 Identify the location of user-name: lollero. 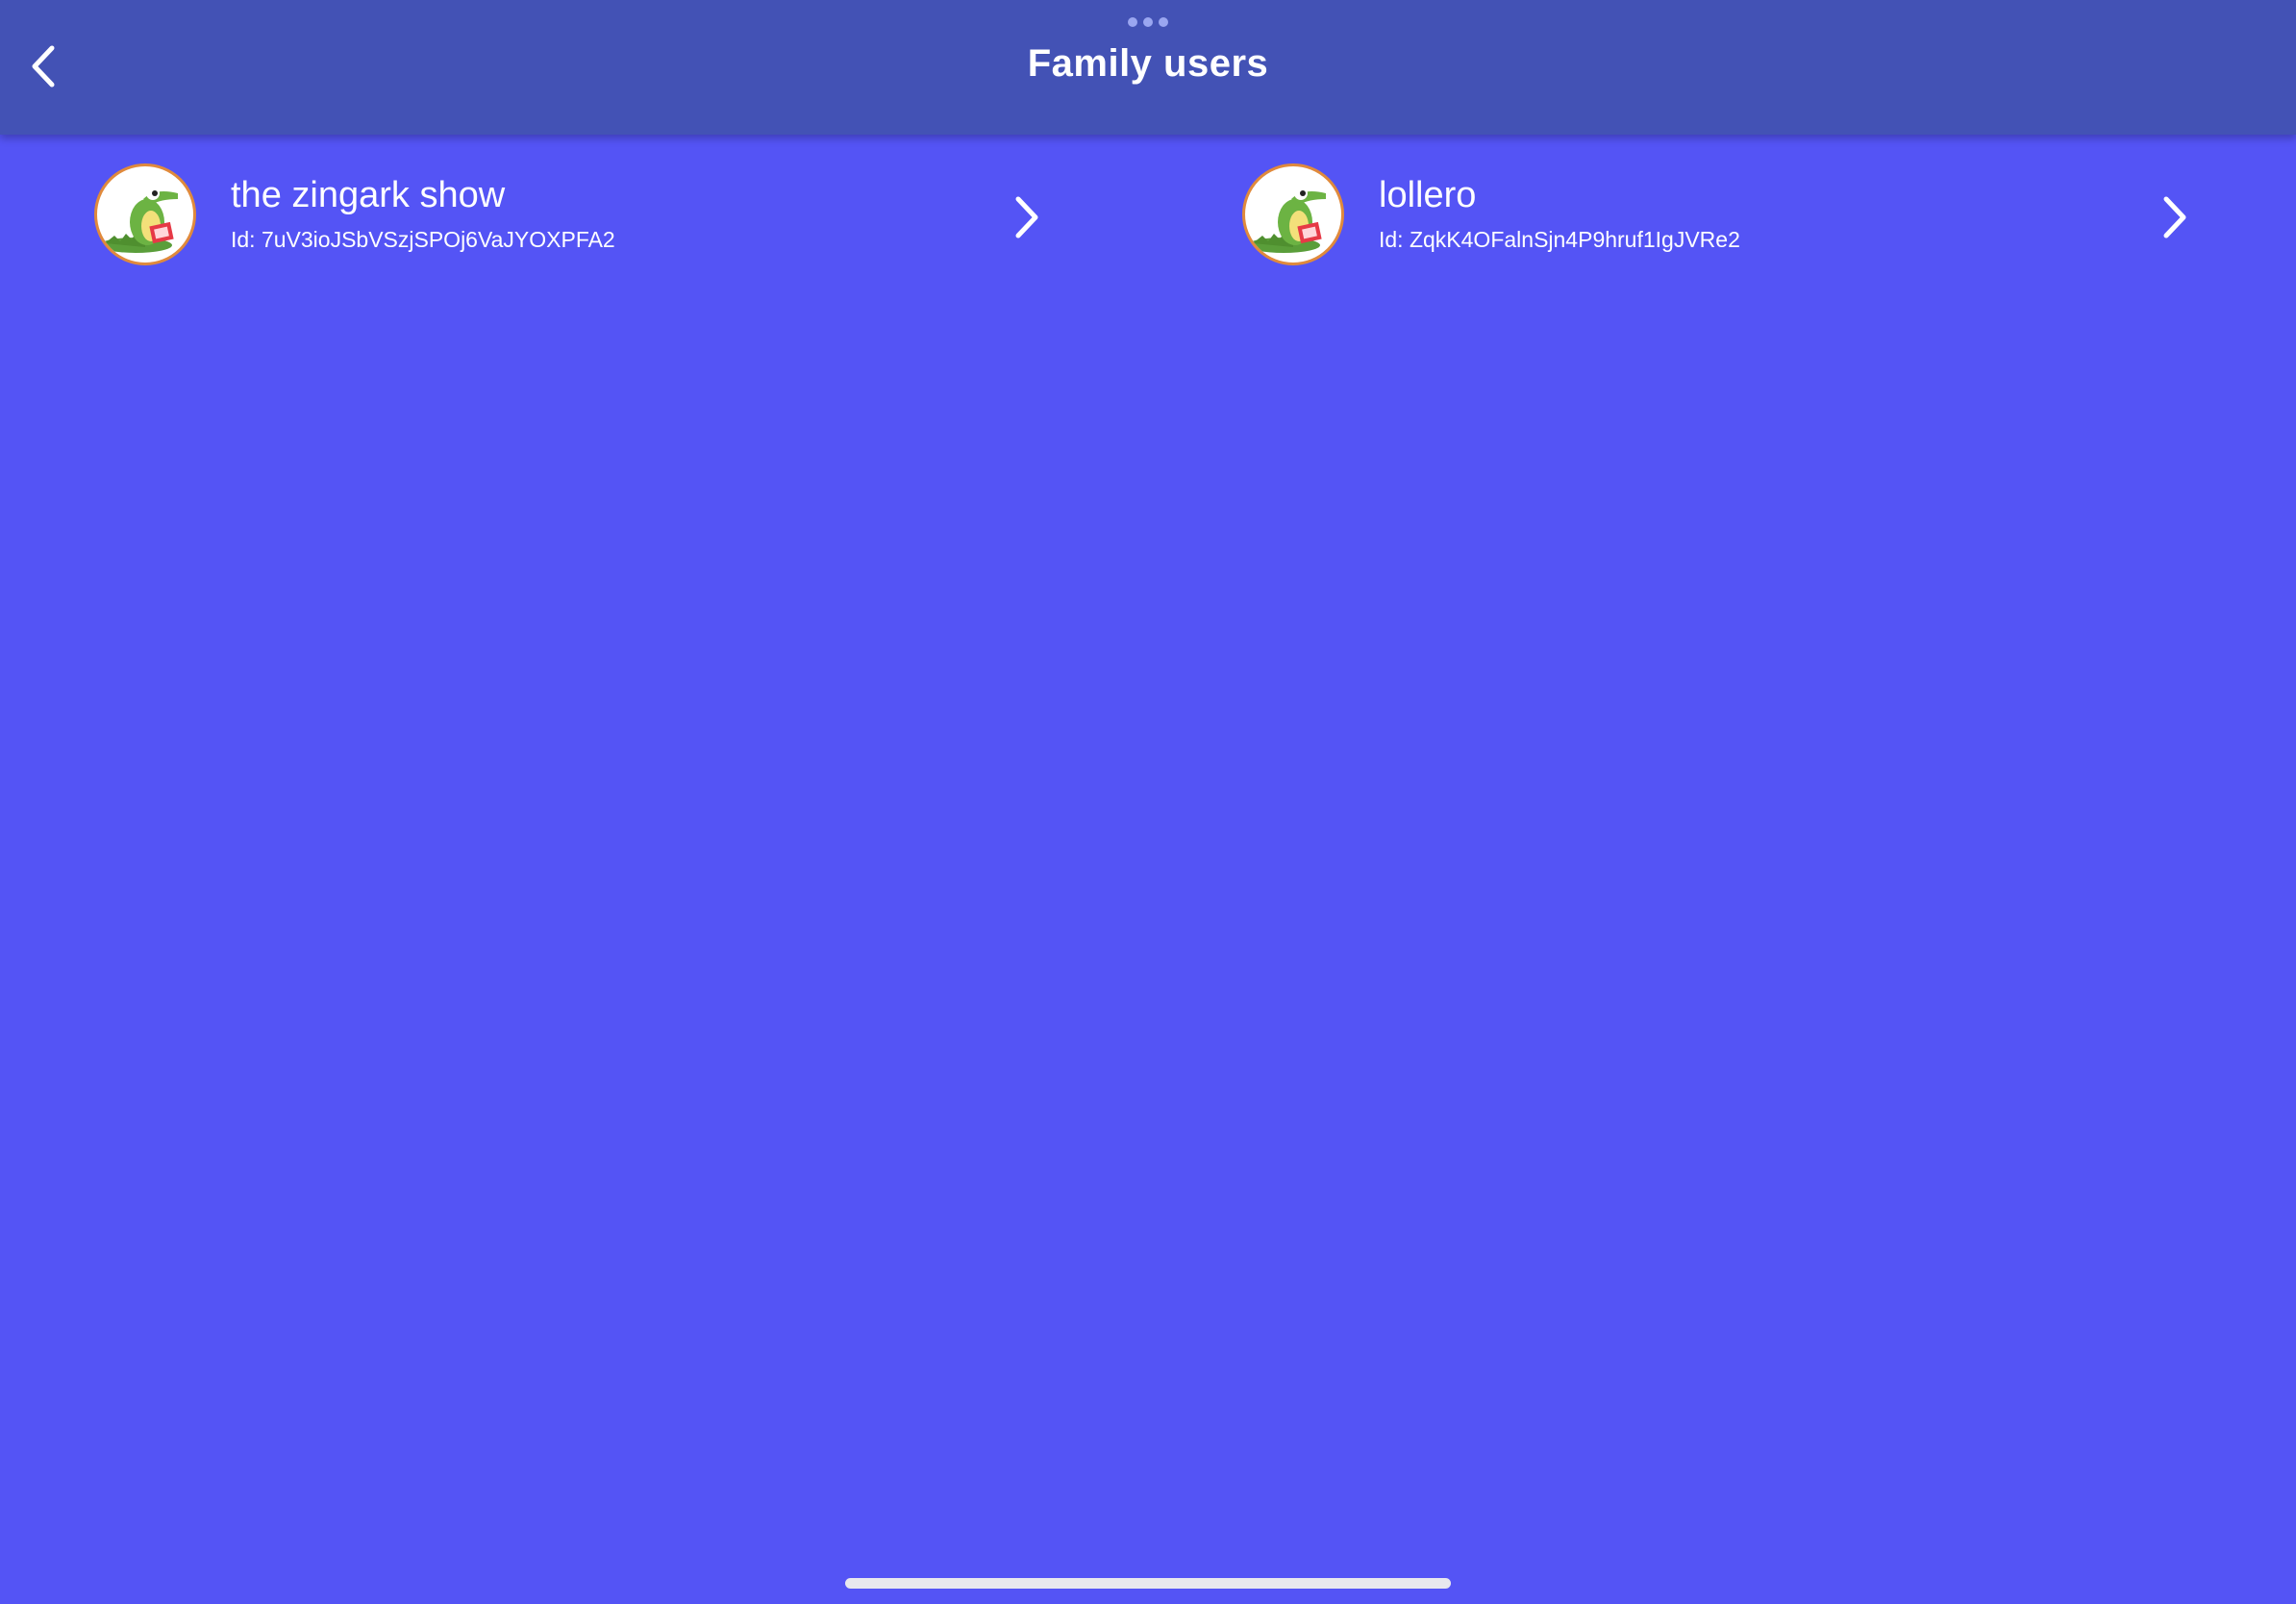
(1428, 195).